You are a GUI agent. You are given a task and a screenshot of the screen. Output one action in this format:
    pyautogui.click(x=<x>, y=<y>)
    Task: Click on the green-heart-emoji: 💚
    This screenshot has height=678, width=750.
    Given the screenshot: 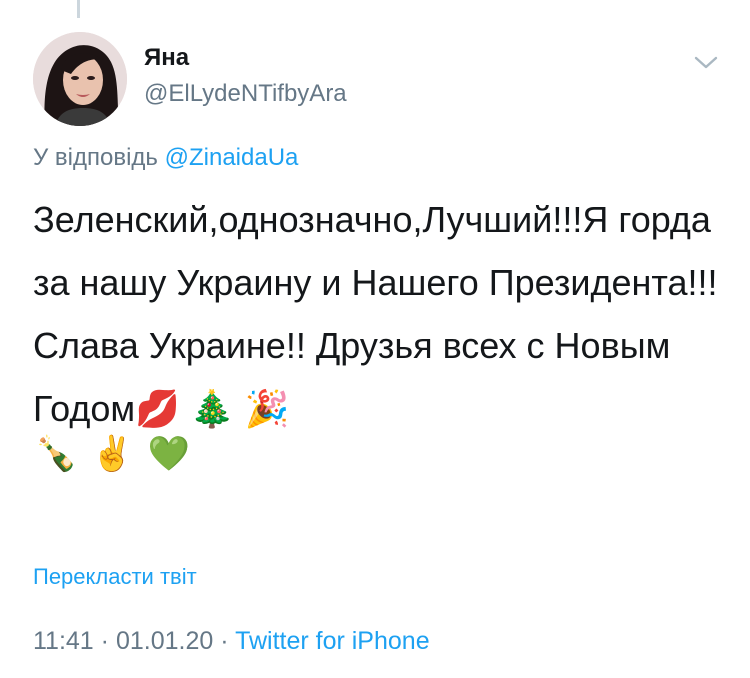 What is the action you would take?
    pyautogui.click(x=169, y=454)
    